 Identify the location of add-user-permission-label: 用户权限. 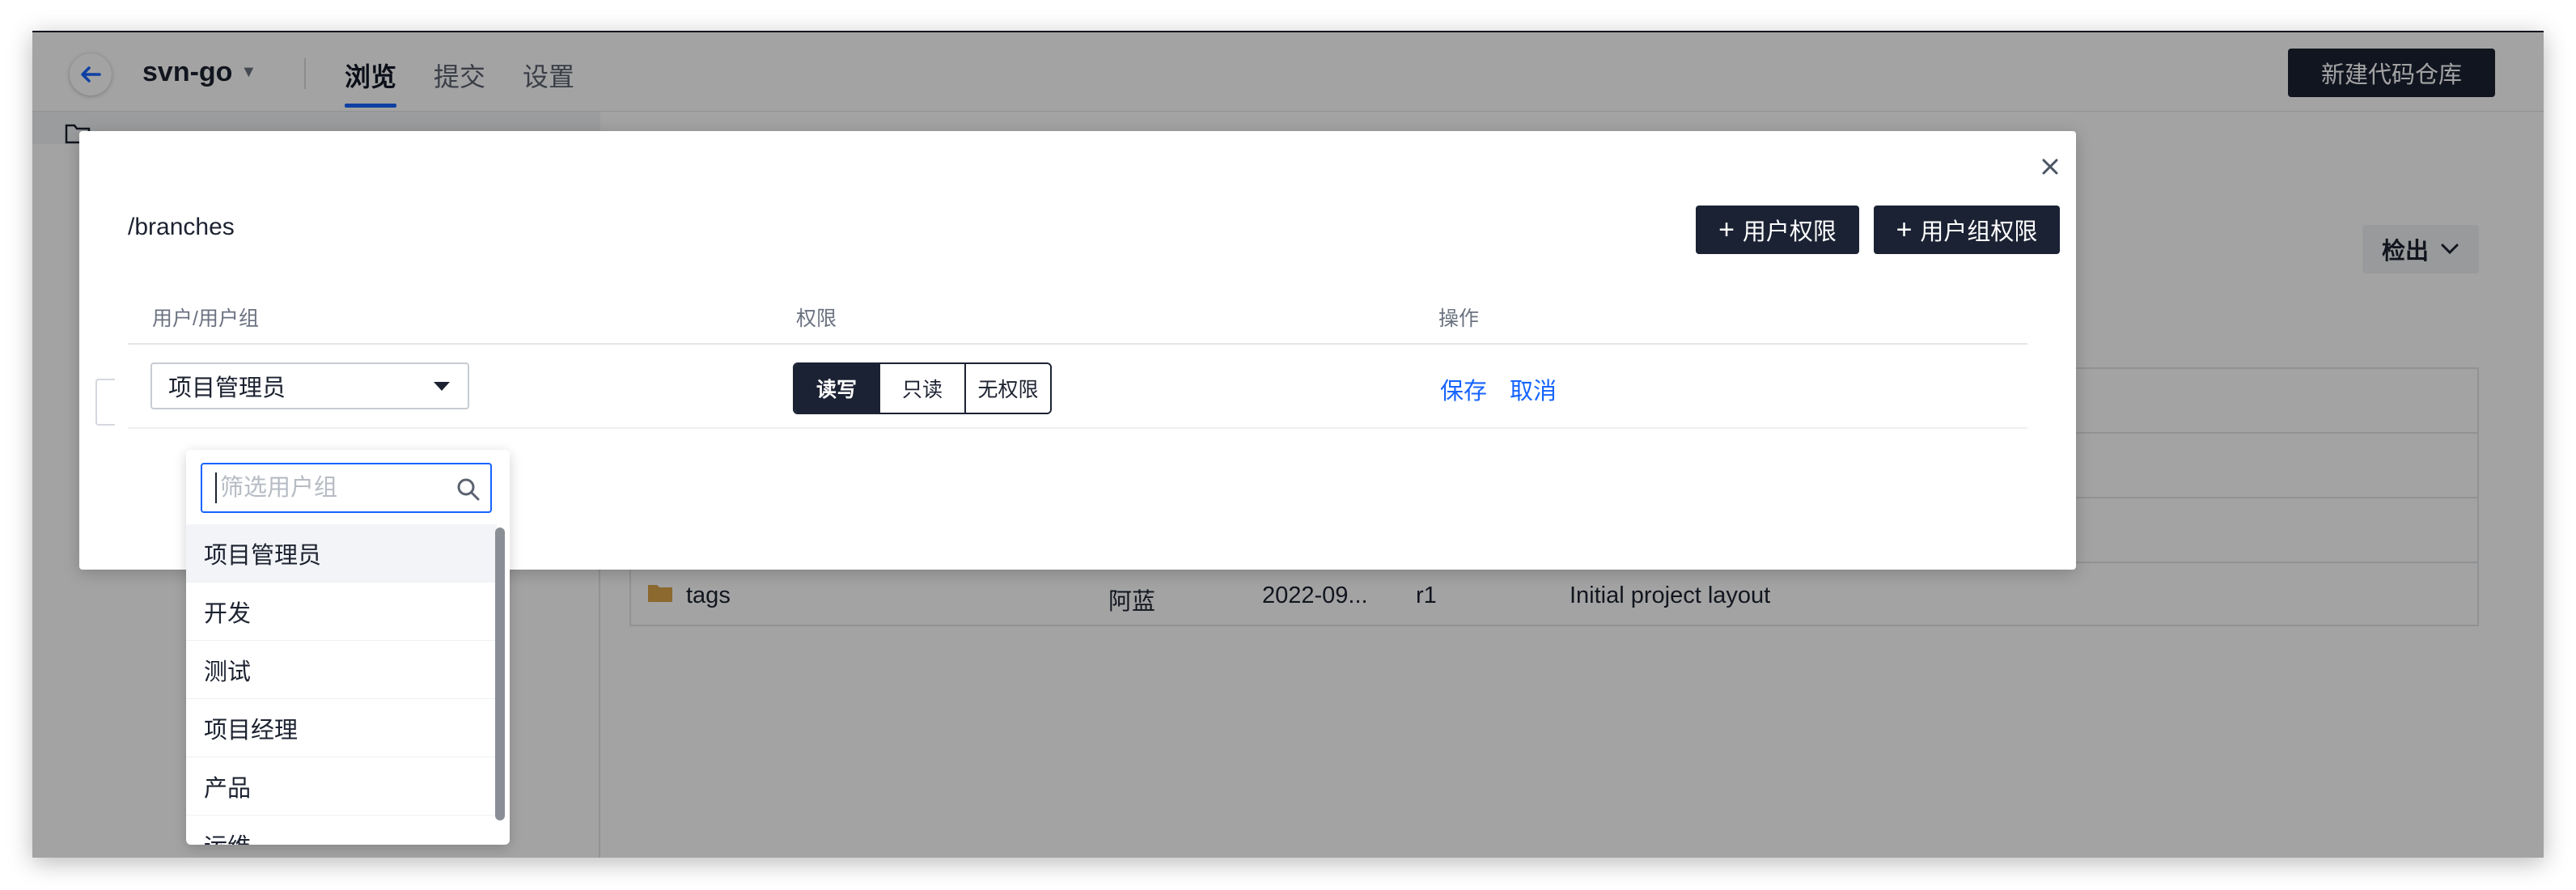
(1789, 232).